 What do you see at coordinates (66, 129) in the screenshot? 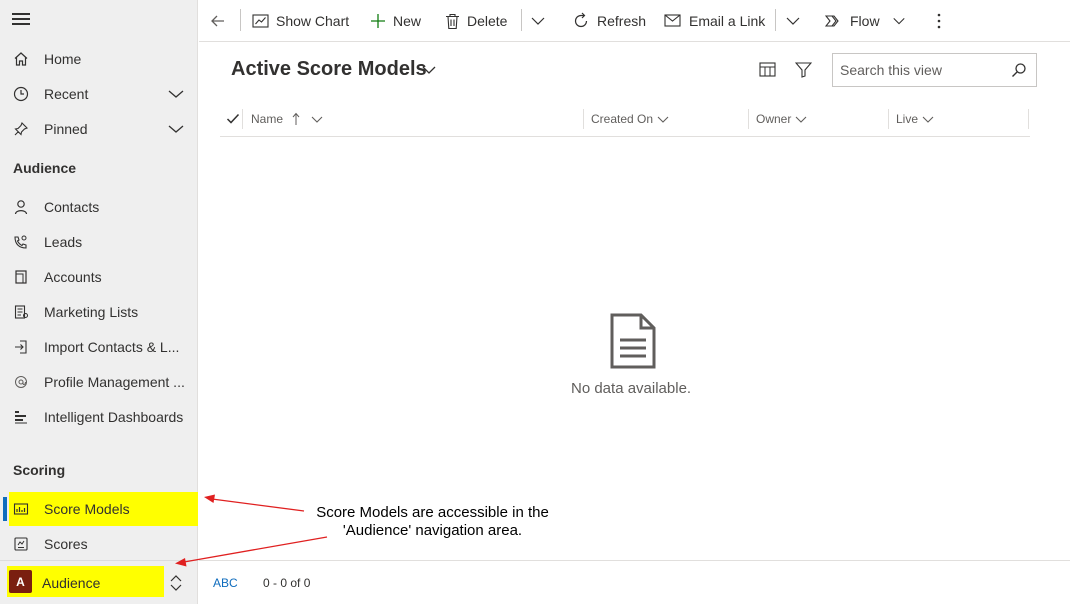
I see `sidebar-item-label: Pinned` at bounding box center [66, 129].